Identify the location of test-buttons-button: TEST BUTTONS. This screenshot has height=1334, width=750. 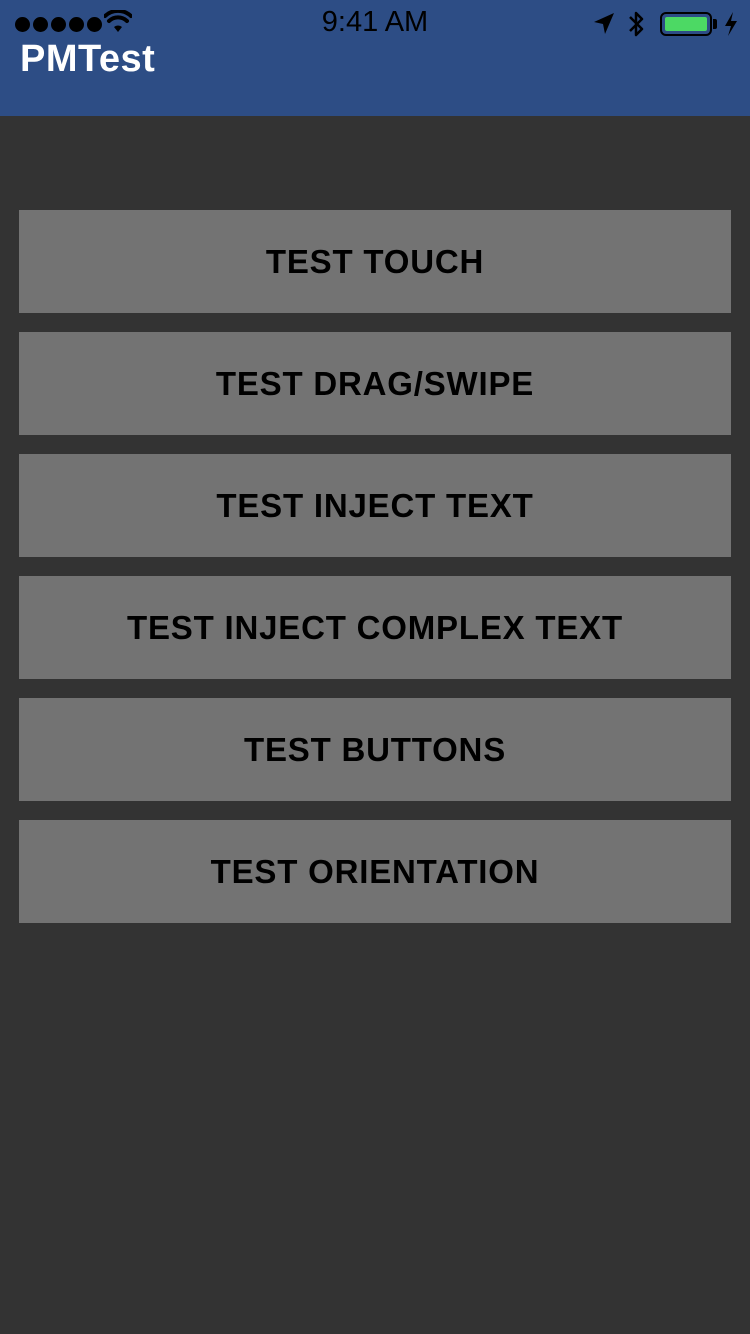
(375, 749).